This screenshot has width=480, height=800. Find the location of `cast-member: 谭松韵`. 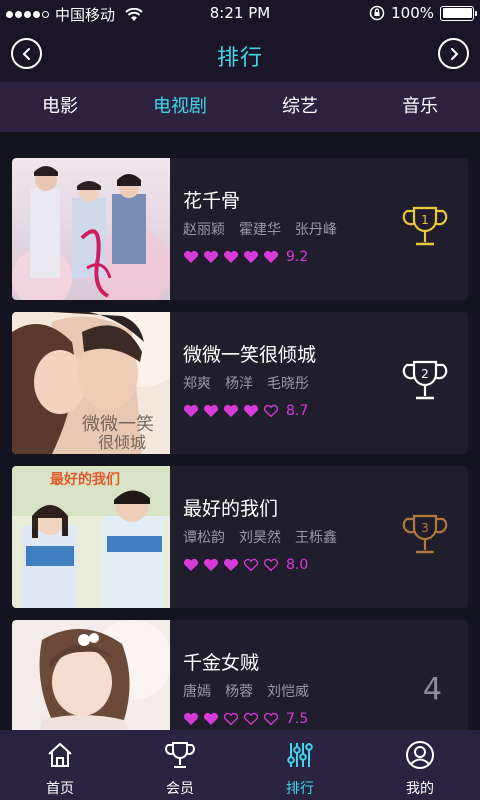

cast-member: 谭松韵 is located at coordinates (204, 538).